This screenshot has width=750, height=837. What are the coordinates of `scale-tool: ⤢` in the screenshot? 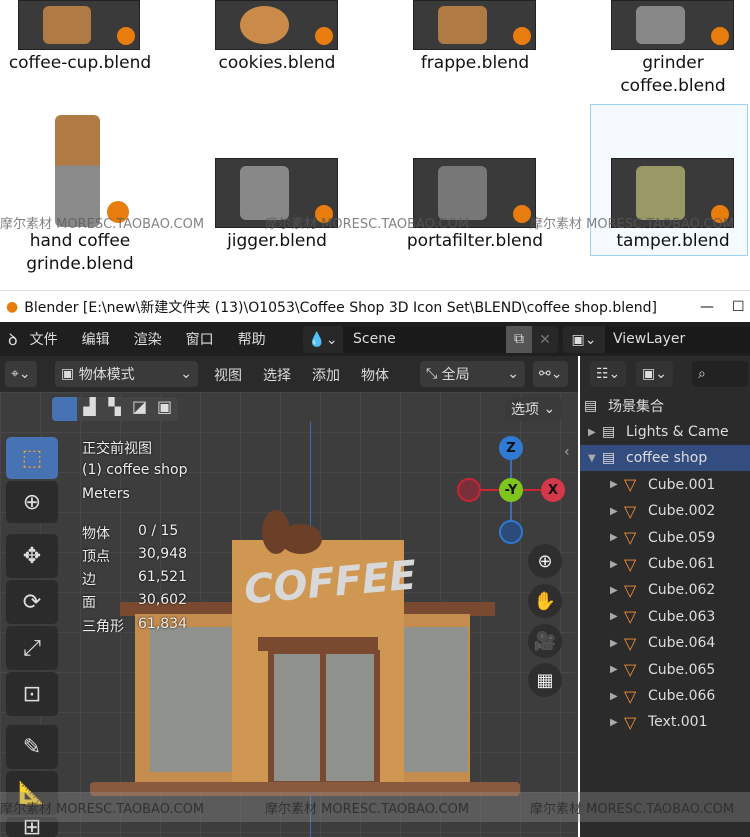 It's located at (32, 648).